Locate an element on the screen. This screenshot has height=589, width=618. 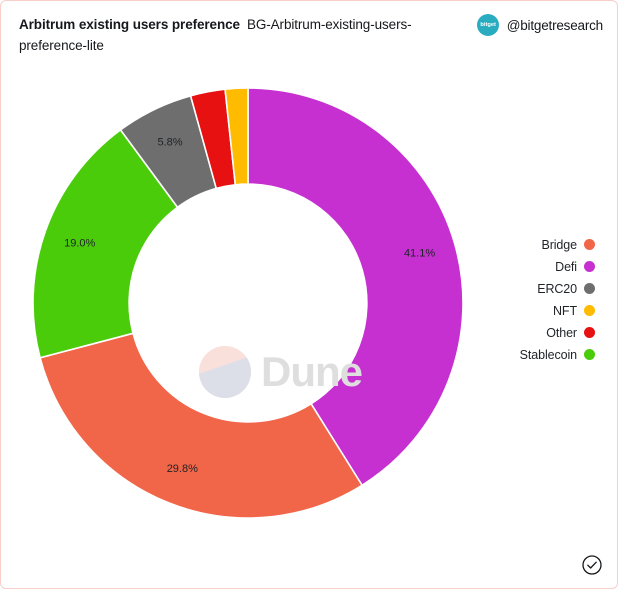
legend-item-label: Bridge is located at coordinates (559, 244).